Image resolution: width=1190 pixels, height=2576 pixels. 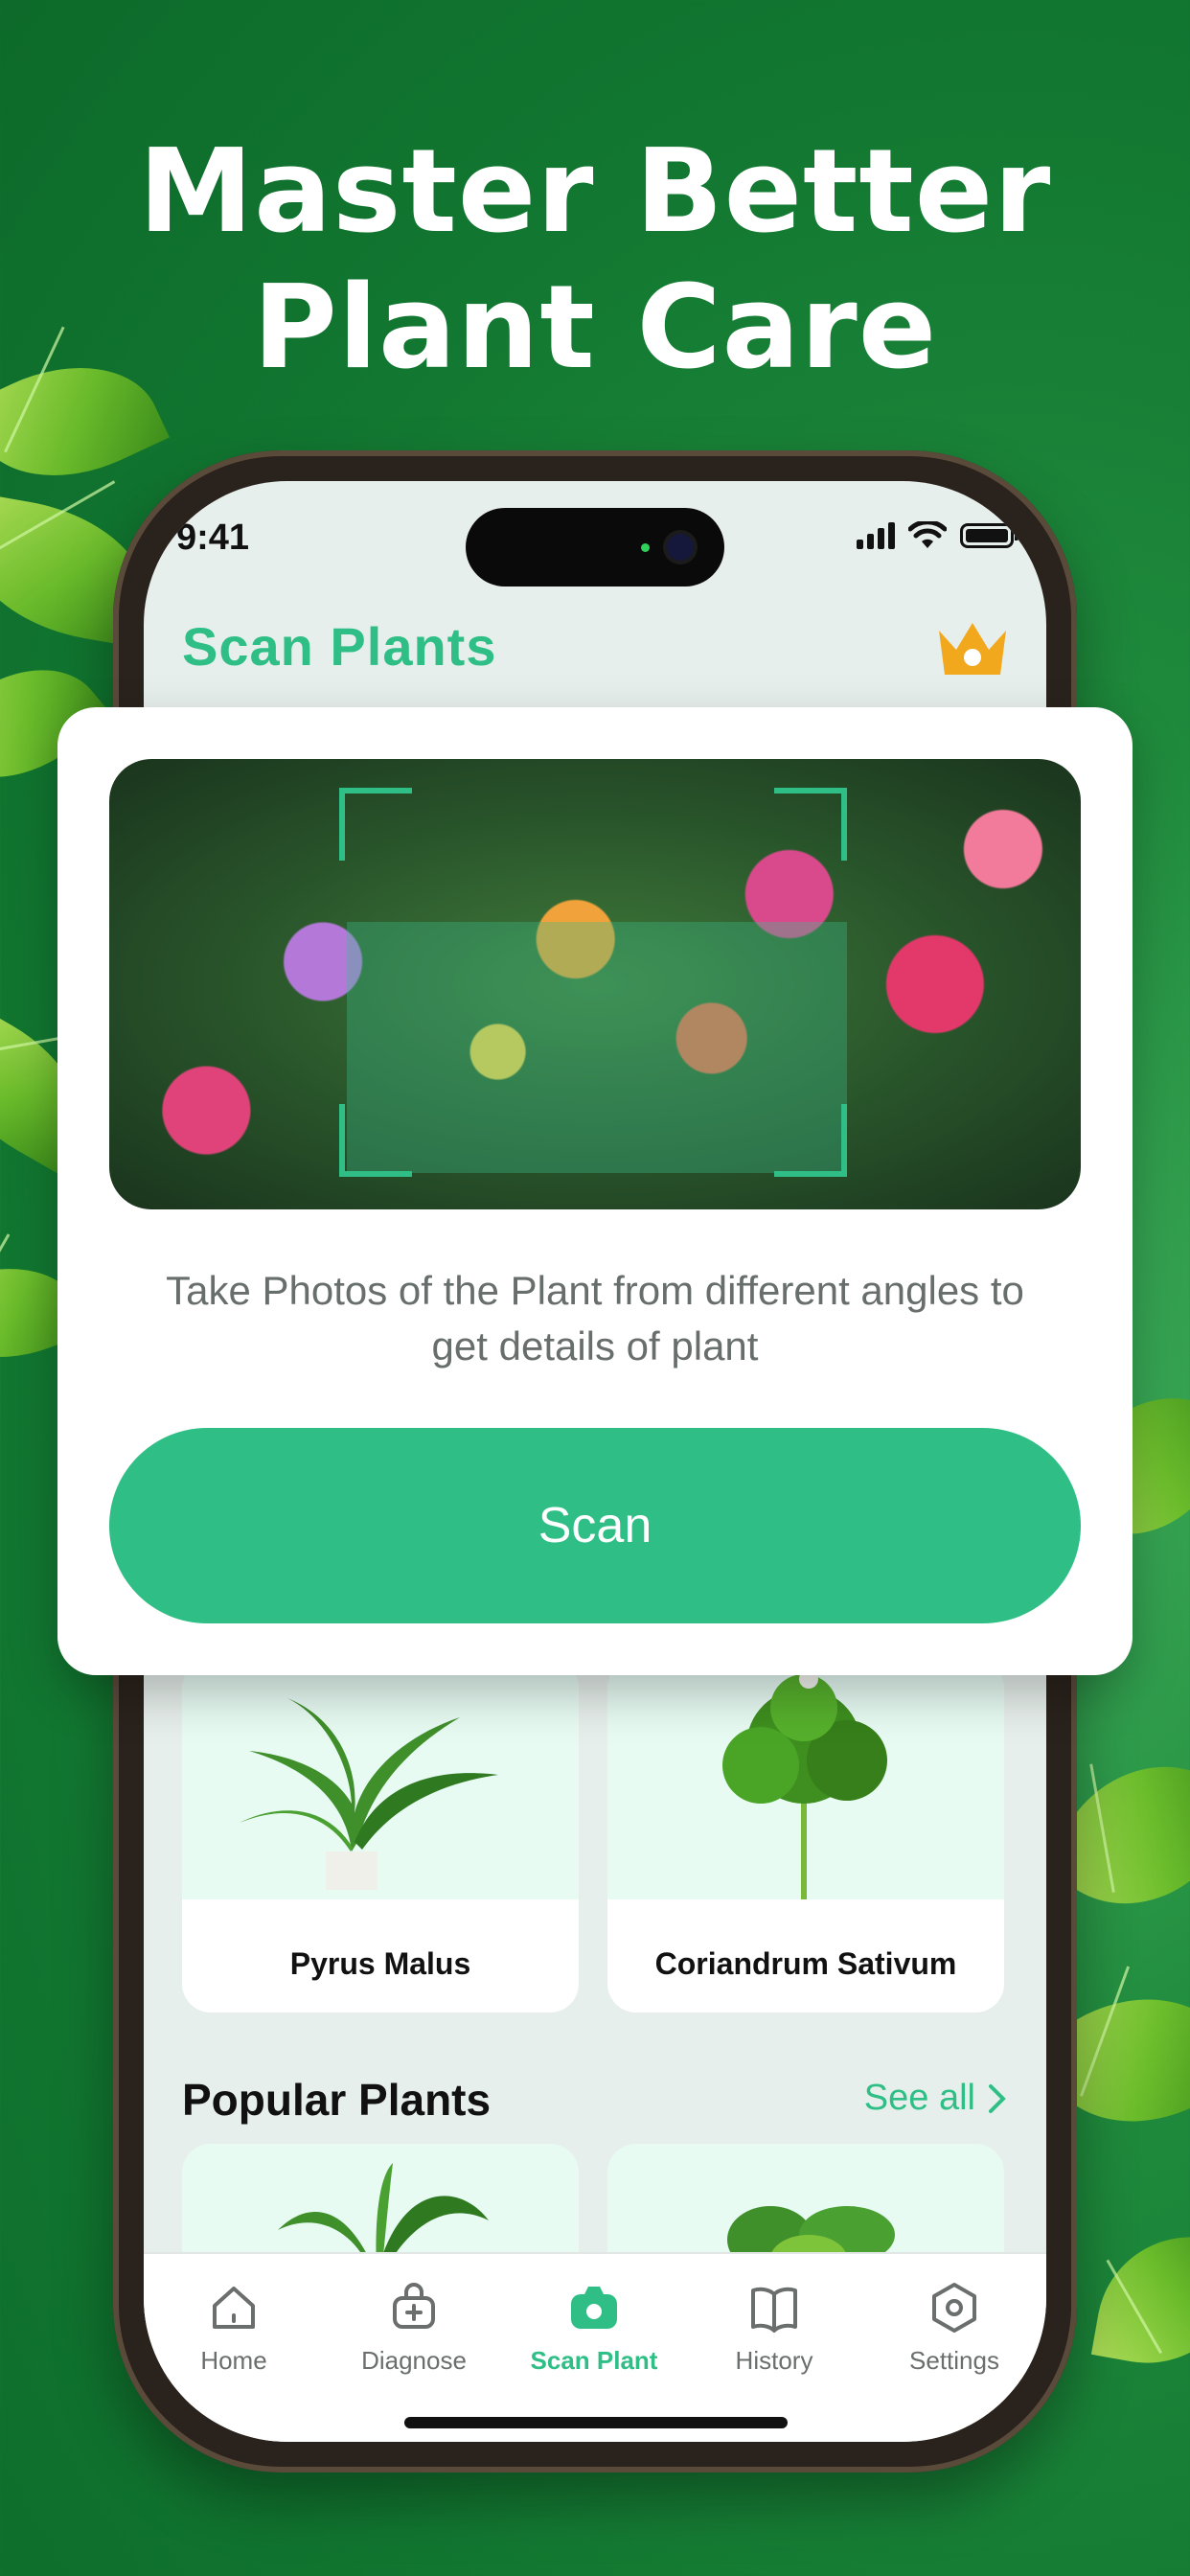 What do you see at coordinates (340, 646) in the screenshot?
I see `page-title: Scan Plants` at bounding box center [340, 646].